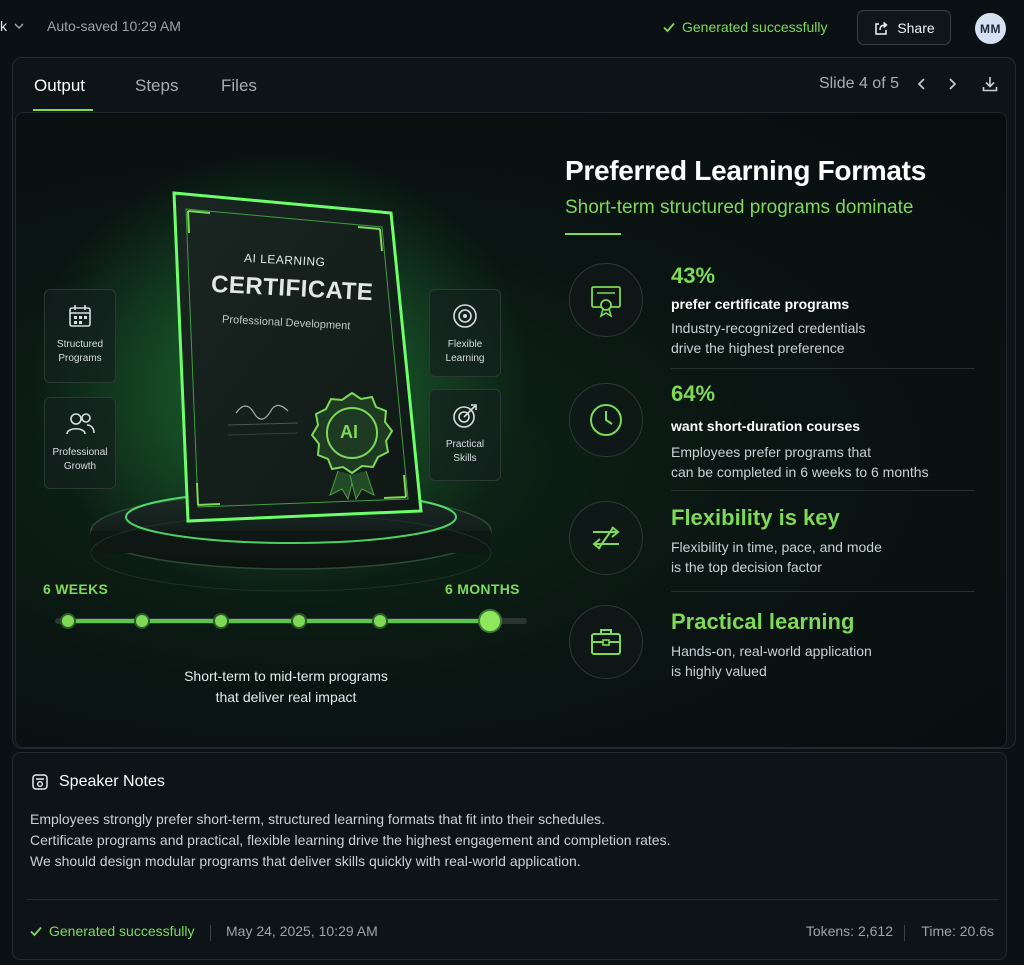 The width and height of the screenshot is (1024, 965). I want to click on stat-value: 43%, so click(693, 275).